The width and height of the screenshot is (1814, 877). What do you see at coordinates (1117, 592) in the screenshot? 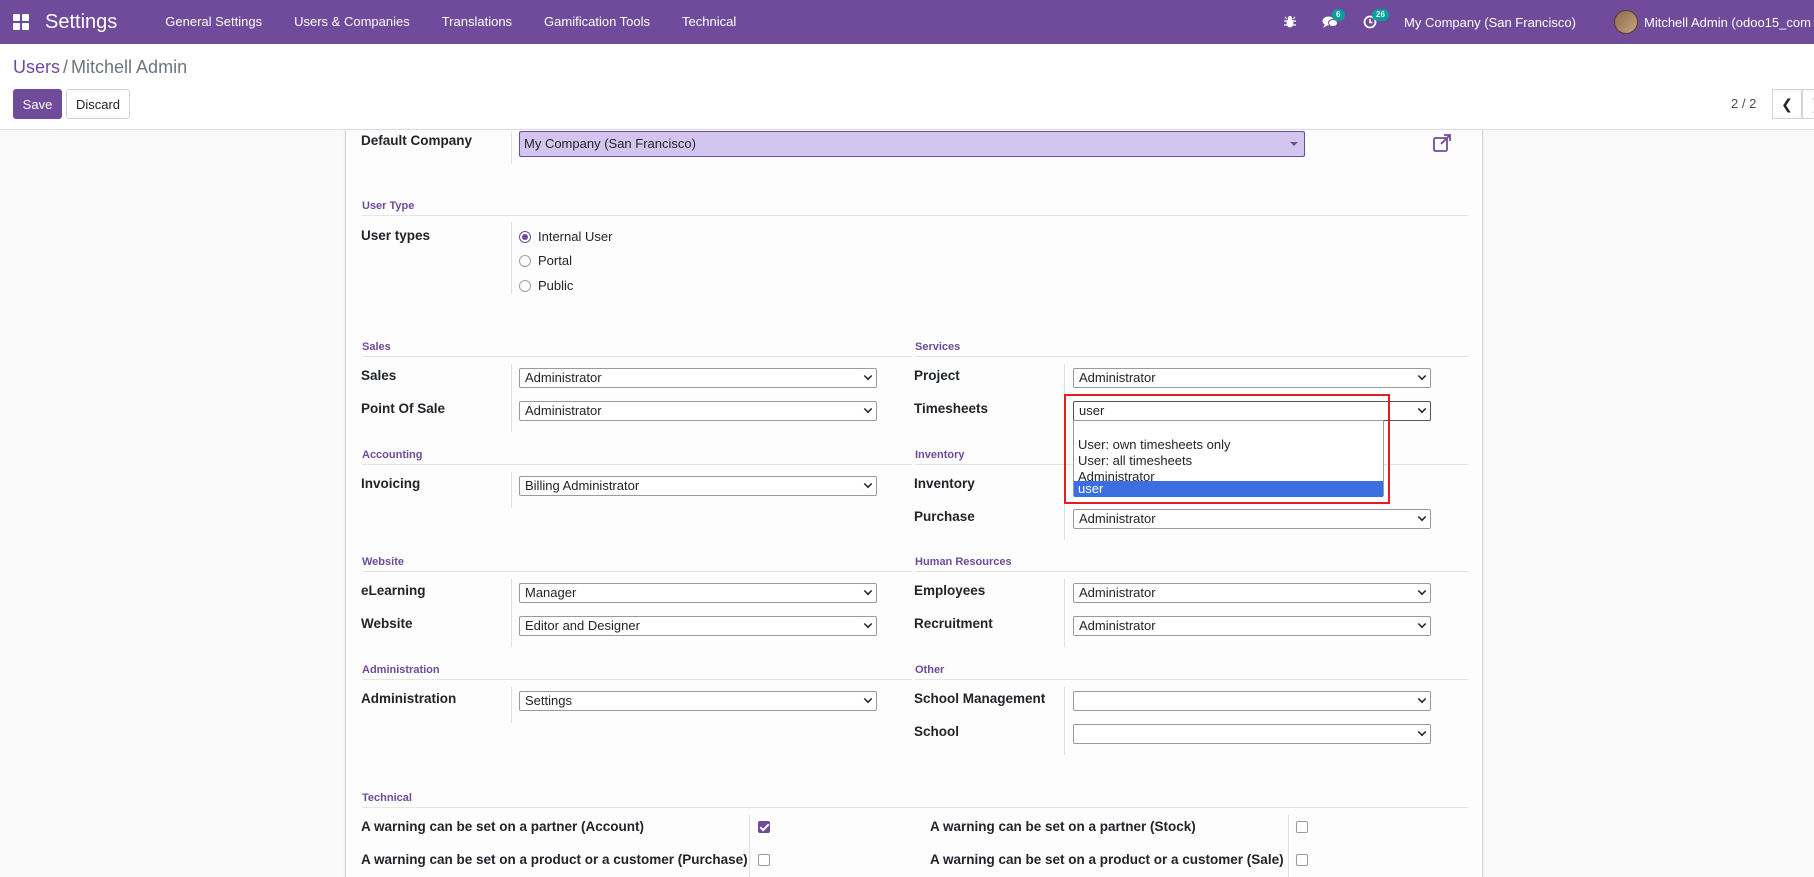
I see `employees-select-value: Administrator` at bounding box center [1117, 592].